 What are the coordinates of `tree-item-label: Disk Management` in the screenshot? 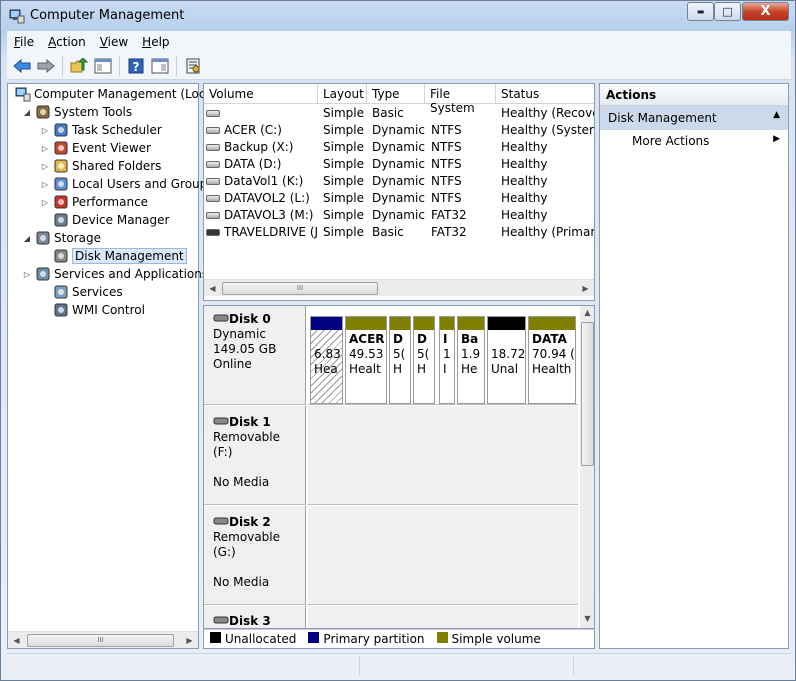 It's located at (129, 256).